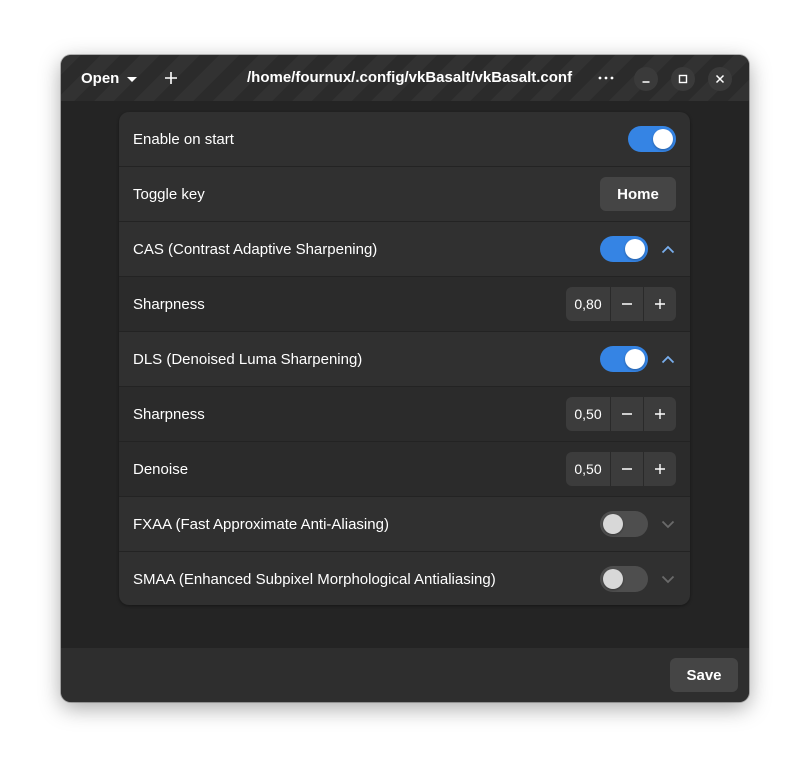 This screenshot has width=810, height=769. Describe the element at coordinates (404, 469) in the screenshot. I see `row-dls-denoise: Denoise 0,50` at that location.